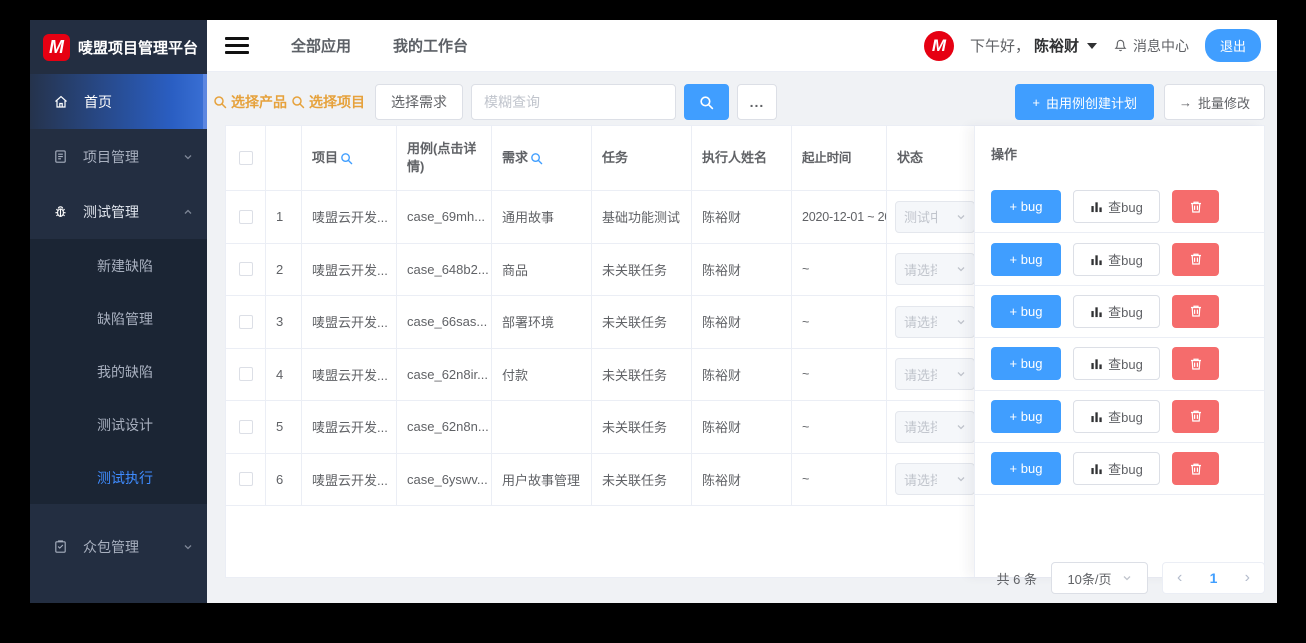  What do you see at coordinates (118, 371) in the screenshot?
I see `sidebar-item-my-defects: 我的缺陷` at bounding box center [118, 371].